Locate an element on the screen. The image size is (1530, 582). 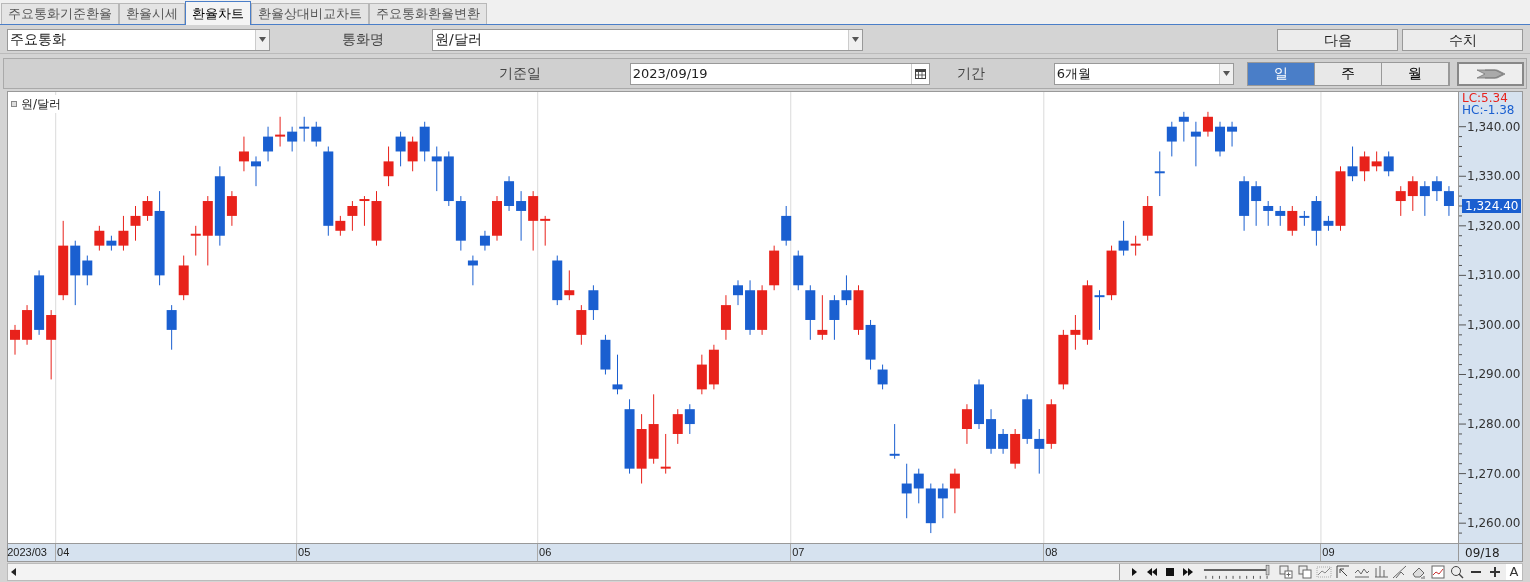
price-axis-label: 1,280.00 is located at coordinates (1494, 424).